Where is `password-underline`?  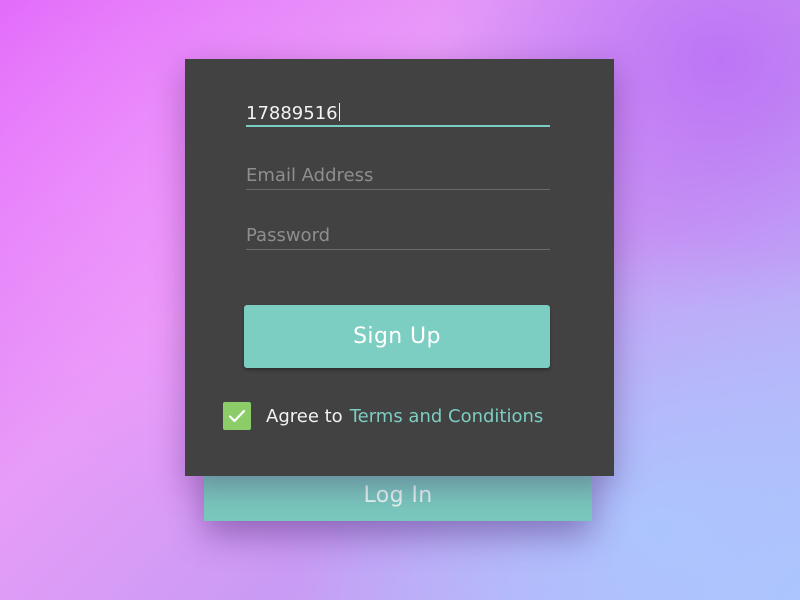
password-underline is located at coordinates (398, 249).